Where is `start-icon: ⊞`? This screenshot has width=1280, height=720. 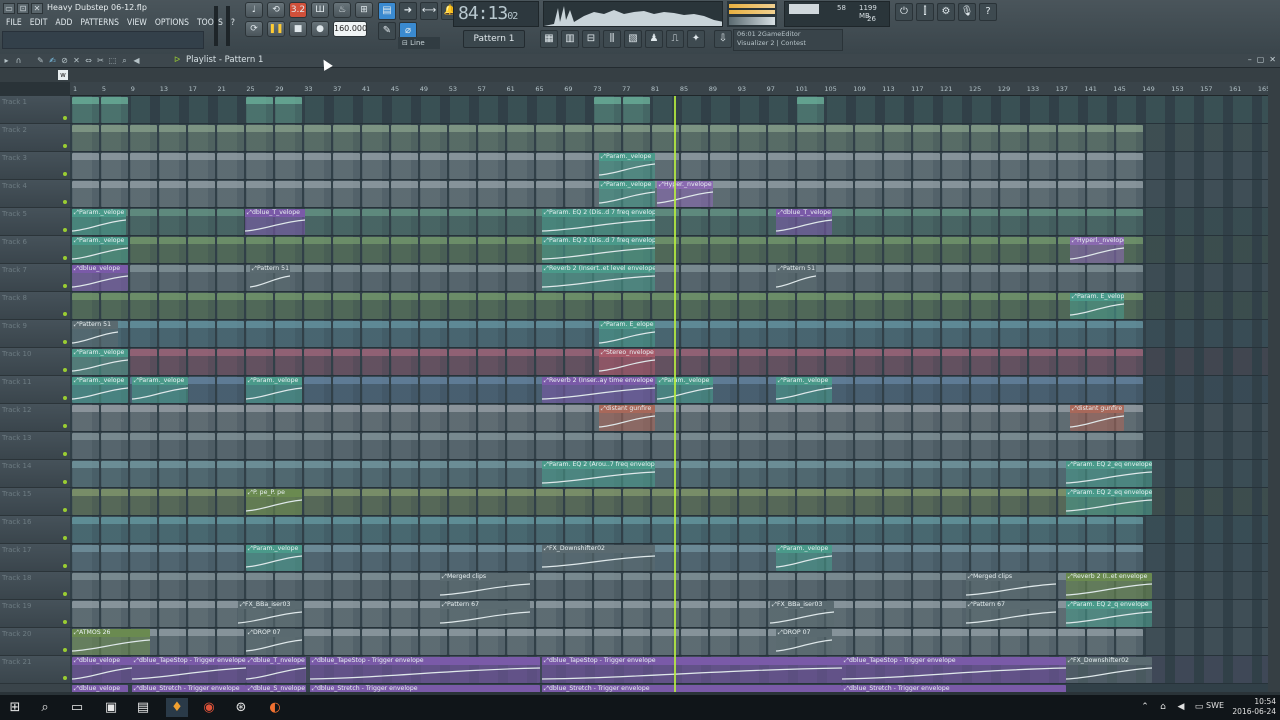
start-icon: ⊞ is located at coordinates (15, 707).